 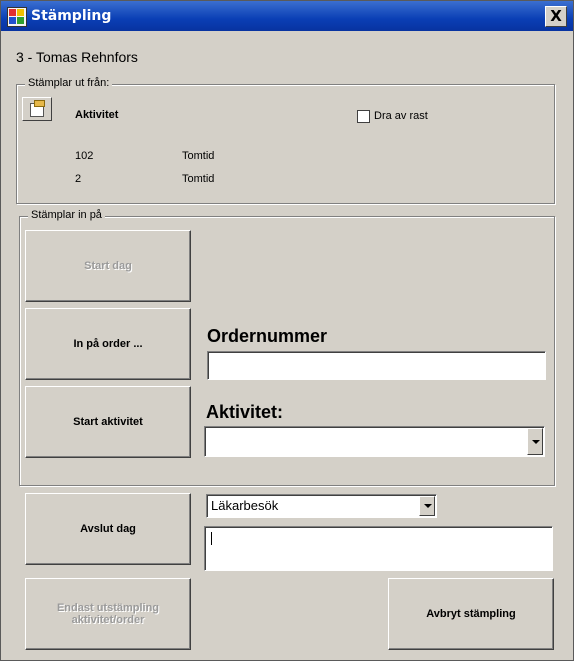 What do you see at coordinates (321, 506) in the screenshot?
I see `reason-dropdown: Läkarbesök` at bounding box center [321, 506].